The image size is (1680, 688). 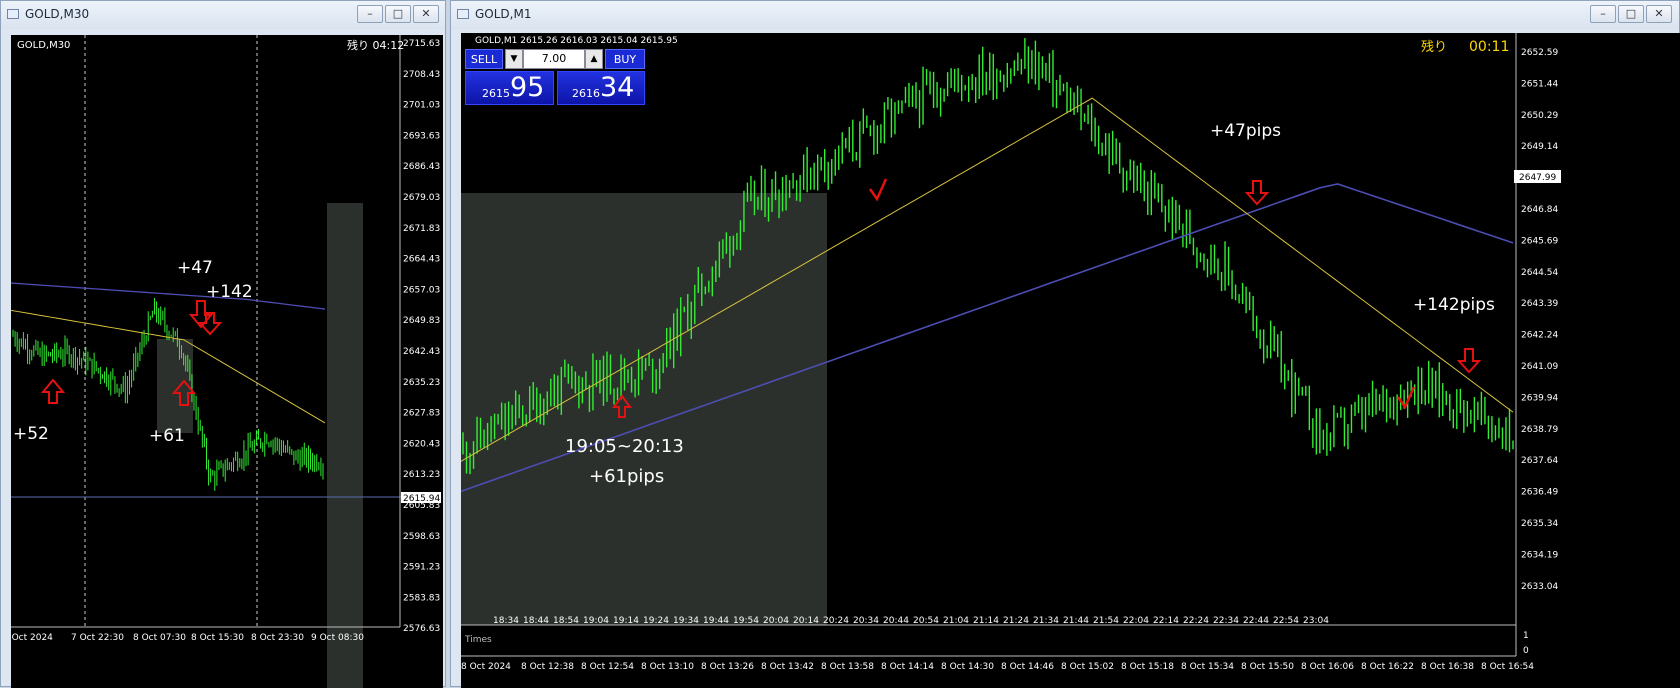 What do you see at coordinates (1065, 15) in the screenshot?
I see `right-titlebar: GOLD,M1 – □ ✕` at bounding box center [1065, 15].